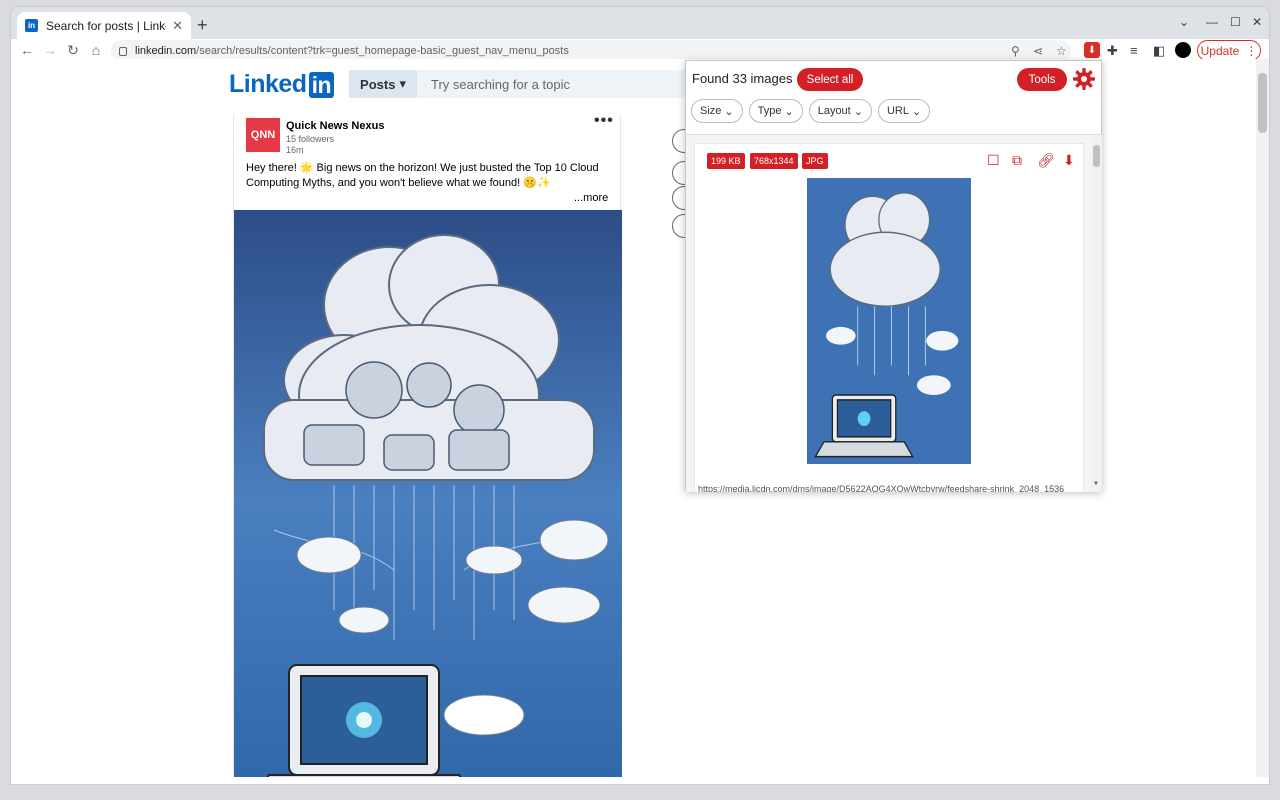 Image resolution: width=1280 pixels, height=800 pixels. What do you see at coordinates (1061, 51) in the screenshot?
I see `bookmark-star-icon: ☆` at bounding box center [1061, 51].